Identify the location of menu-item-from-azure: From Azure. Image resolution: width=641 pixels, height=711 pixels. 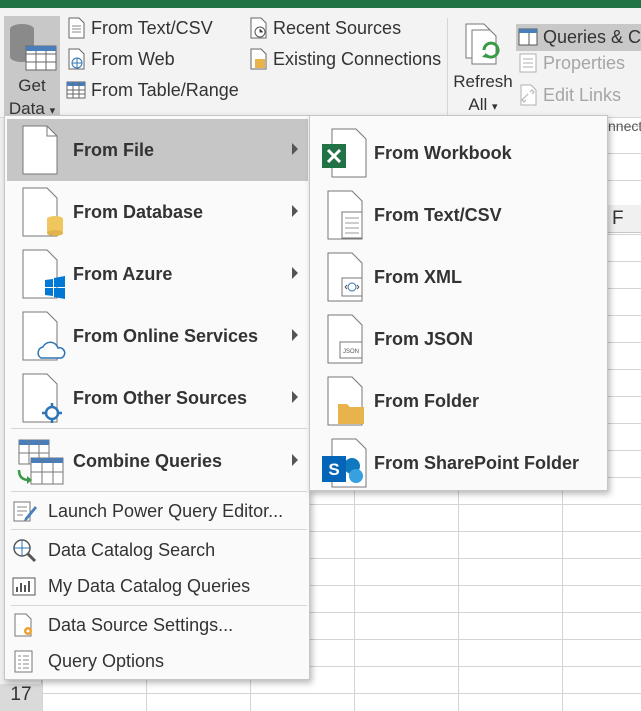
(157, 274).